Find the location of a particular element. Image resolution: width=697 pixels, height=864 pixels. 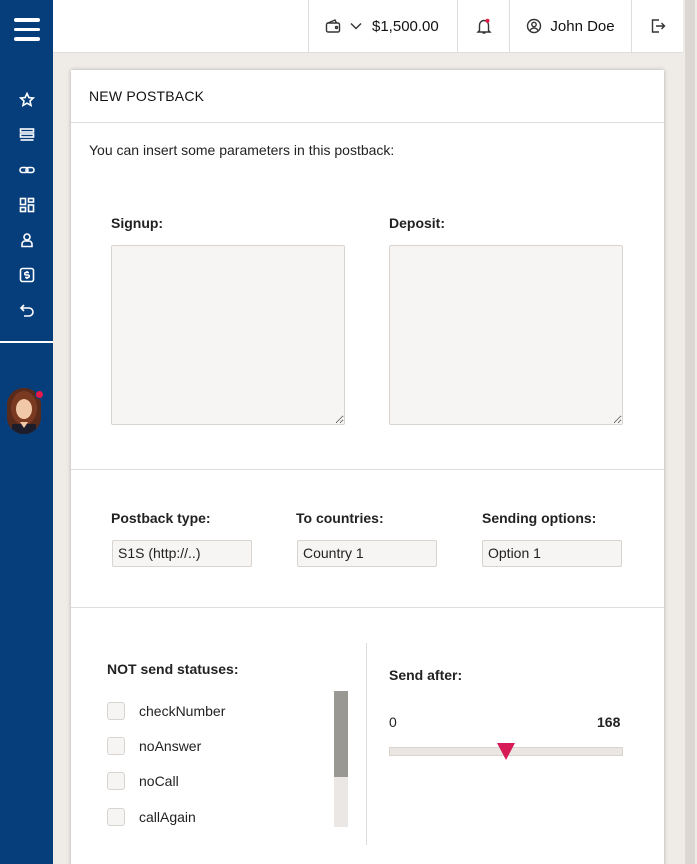

sidebar is located at coordinates (26, 432).